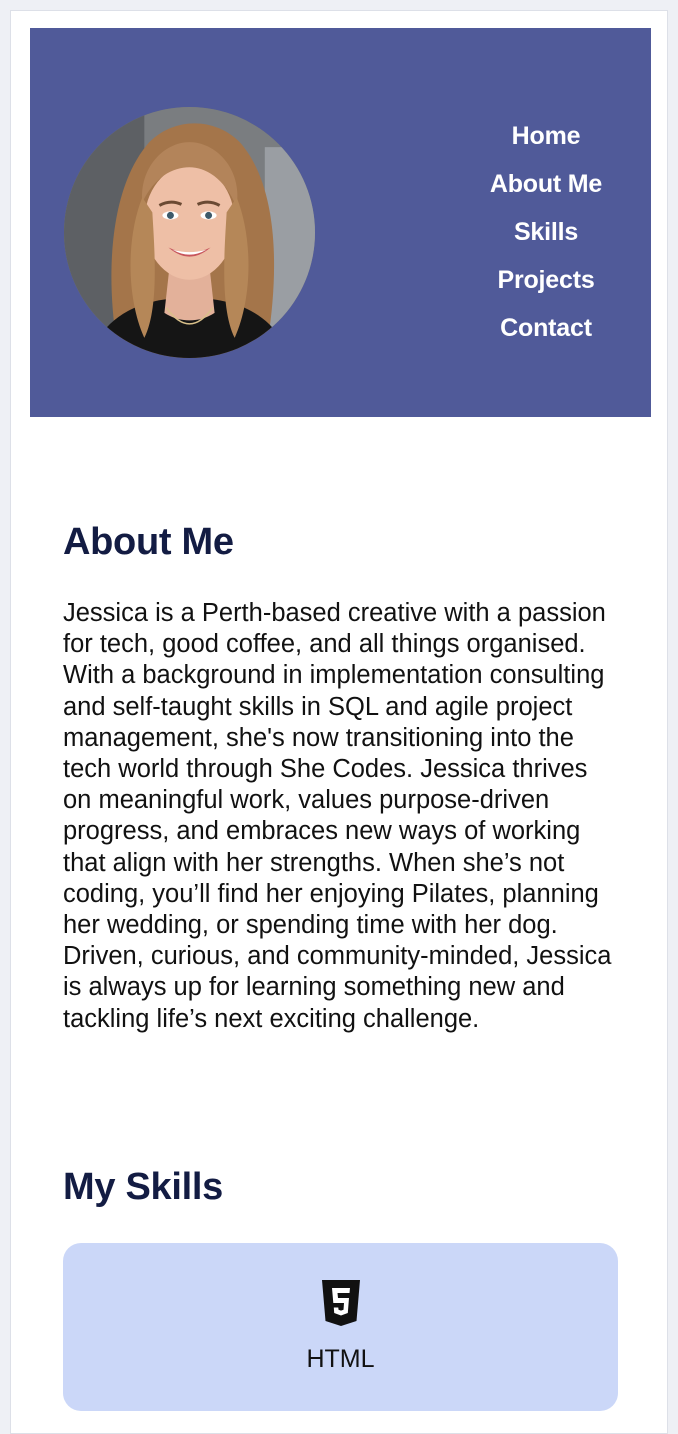 This screenshot has width=678, height=1434. I want to click on skills-heading: My Skills, so click(143, 1187).